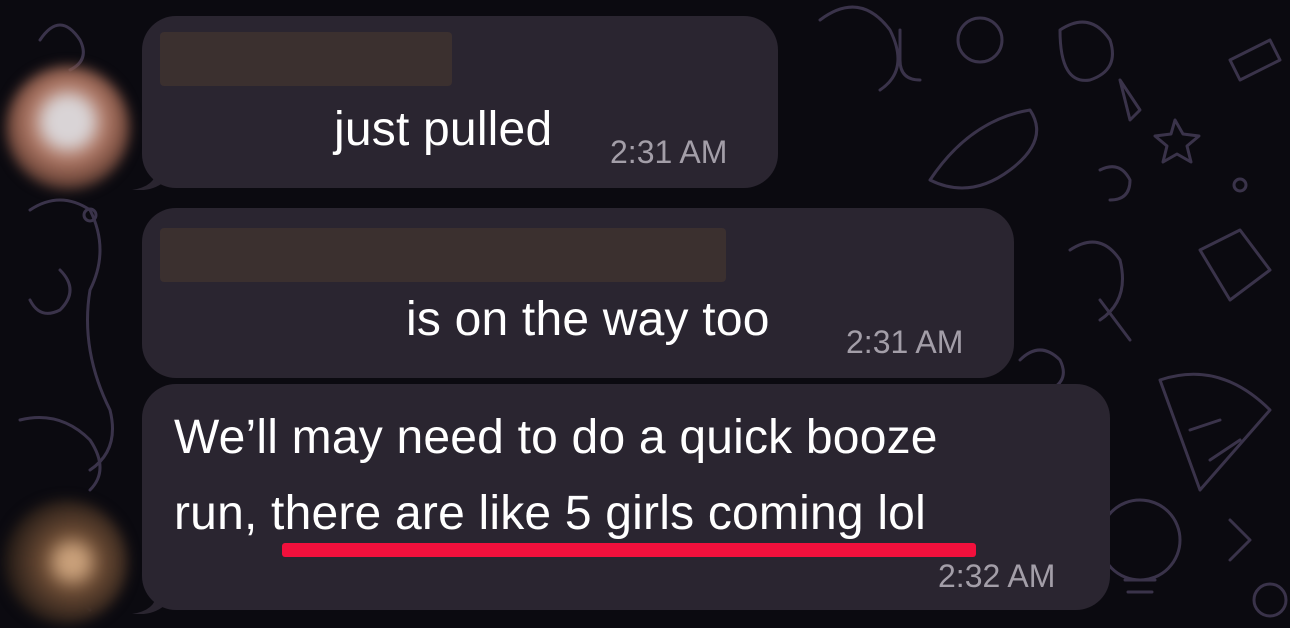 The width and height of the screenshot is (1290, 628). I want to click on message-timestamp: 2:32 AM, so click(997, 576).